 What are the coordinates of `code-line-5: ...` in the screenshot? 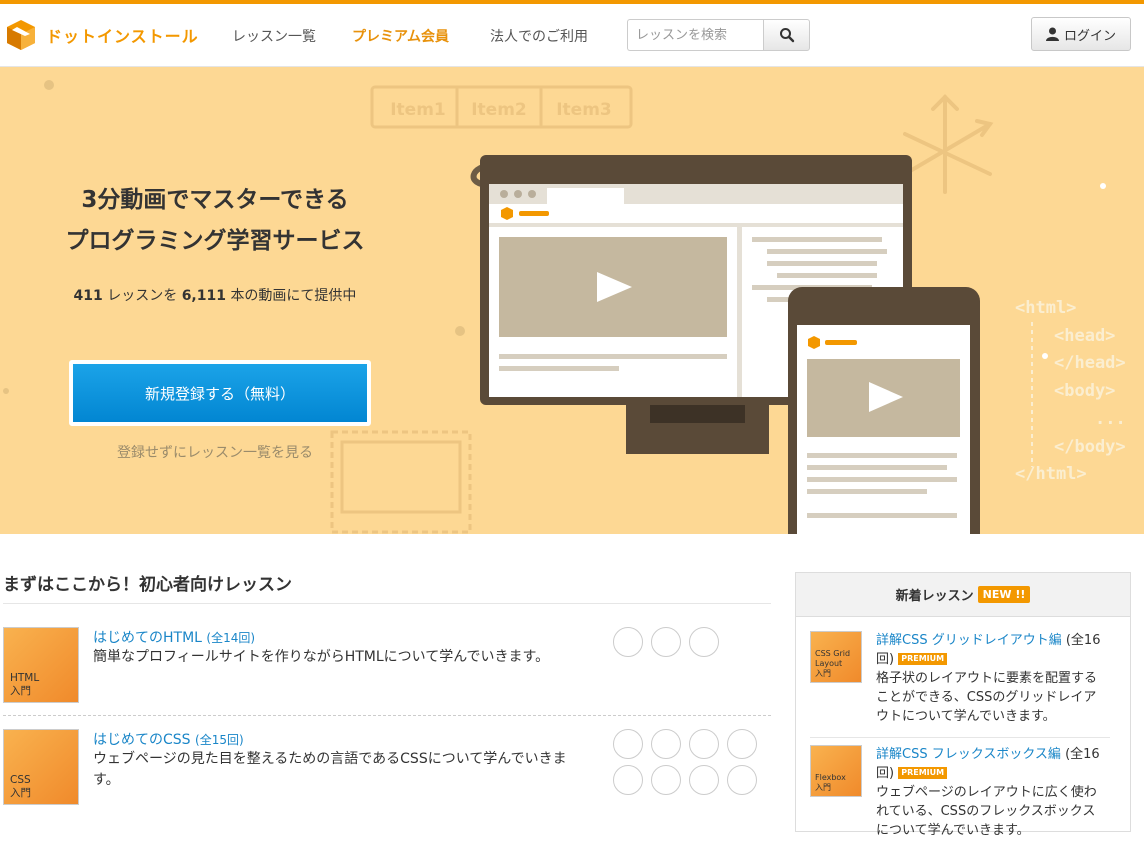 It's located at (1110, 419).